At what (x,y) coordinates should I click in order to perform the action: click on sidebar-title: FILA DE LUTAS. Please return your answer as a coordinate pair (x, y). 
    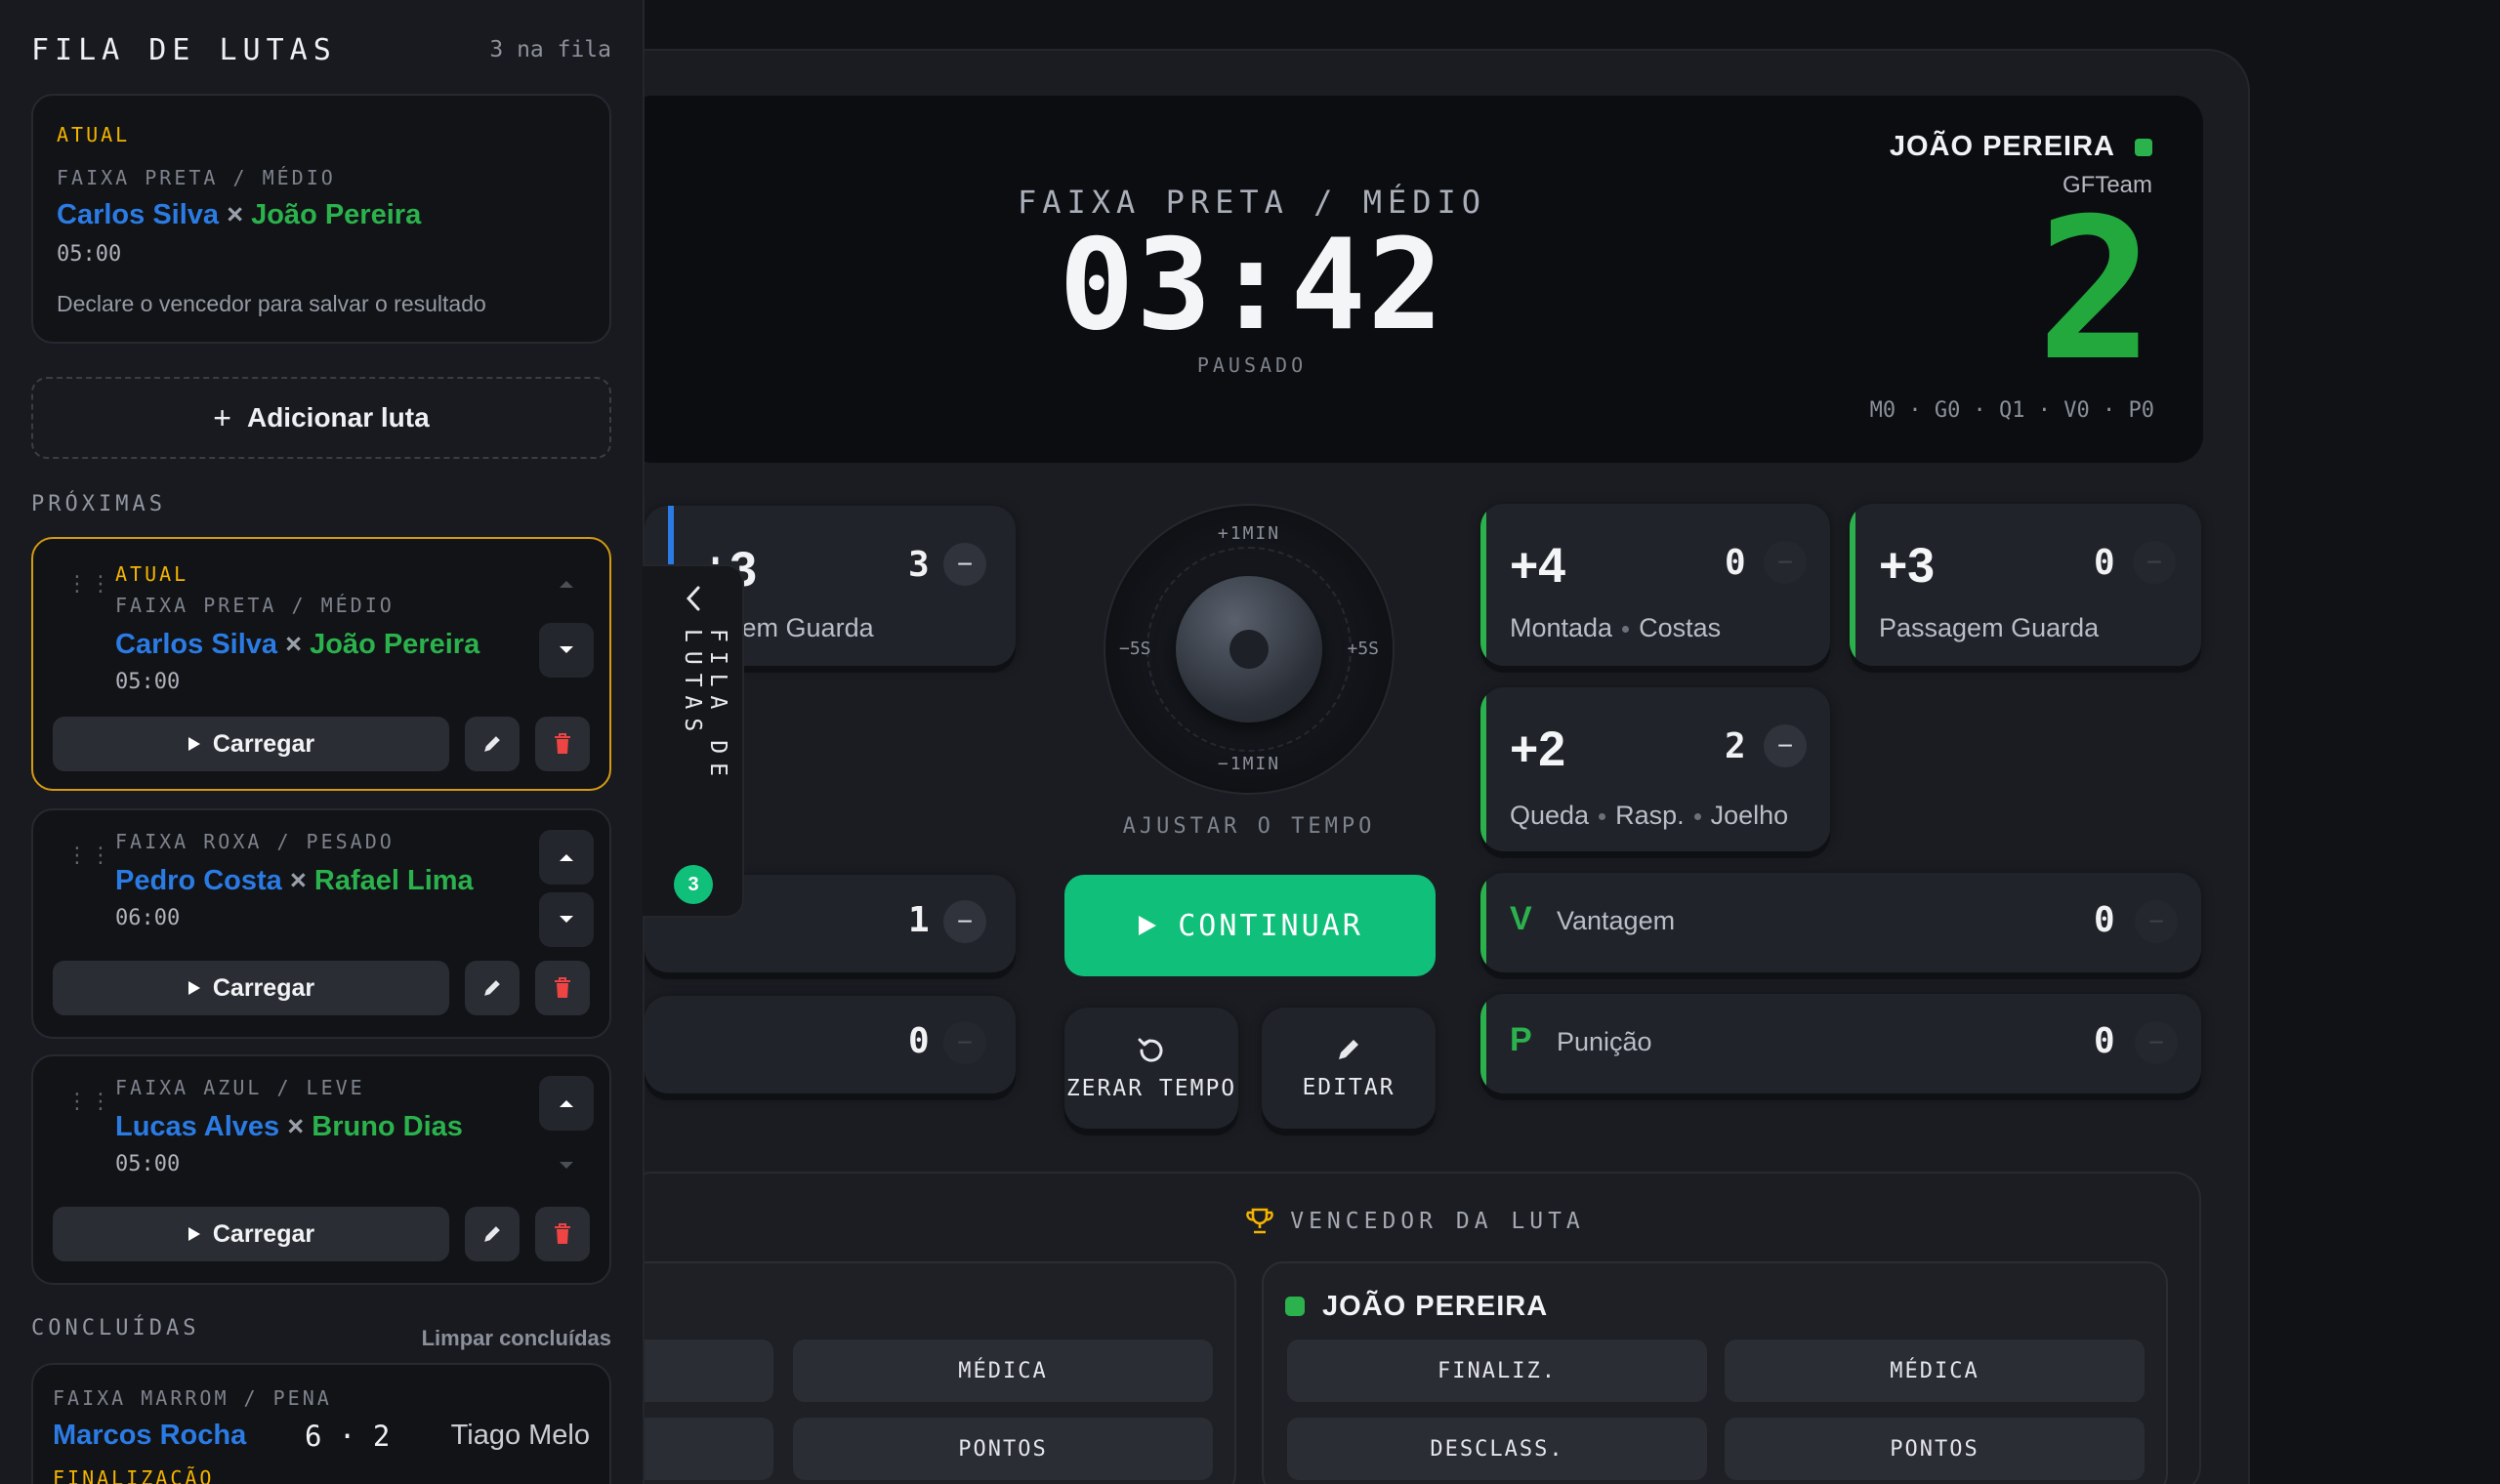
    Looking at the image, I should click on (184, 50).